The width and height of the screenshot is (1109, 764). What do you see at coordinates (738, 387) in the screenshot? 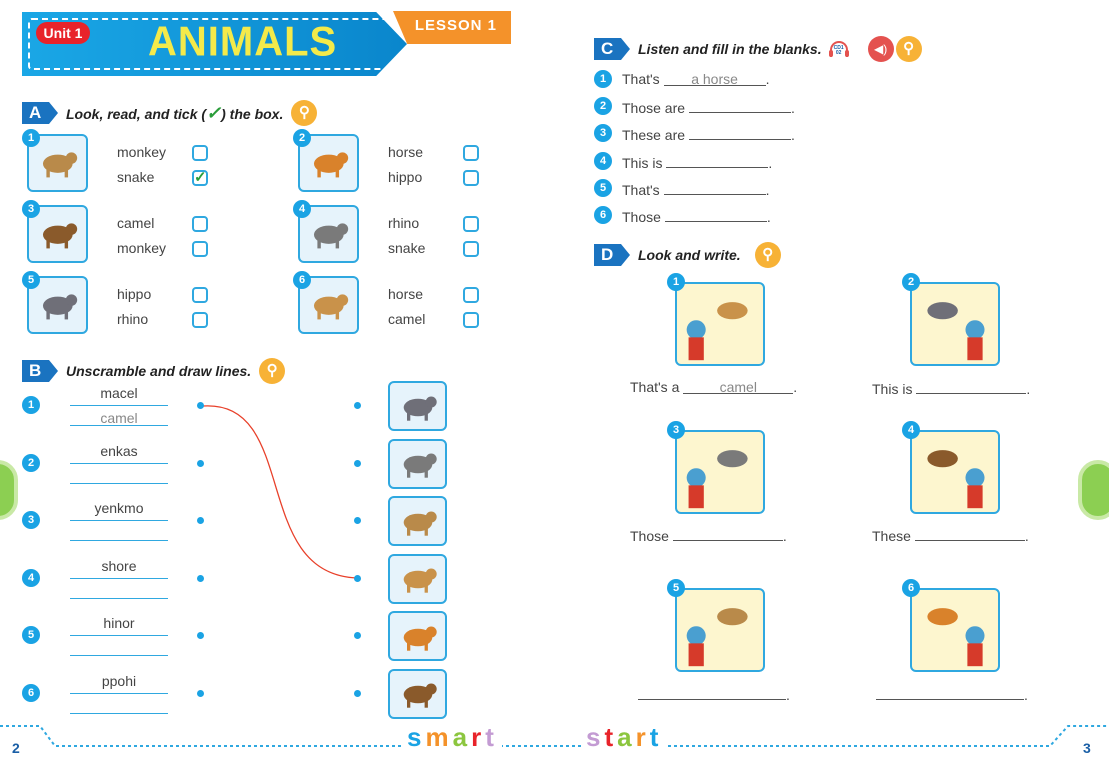
I see `blank-input: camel` at bounding box center [738, 387].